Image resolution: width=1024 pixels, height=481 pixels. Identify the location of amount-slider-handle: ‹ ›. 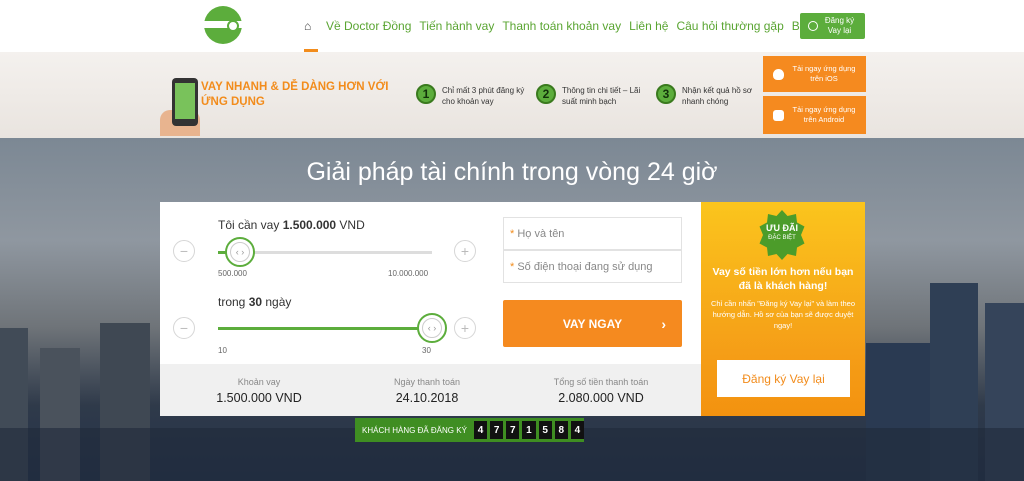
(240, 252).